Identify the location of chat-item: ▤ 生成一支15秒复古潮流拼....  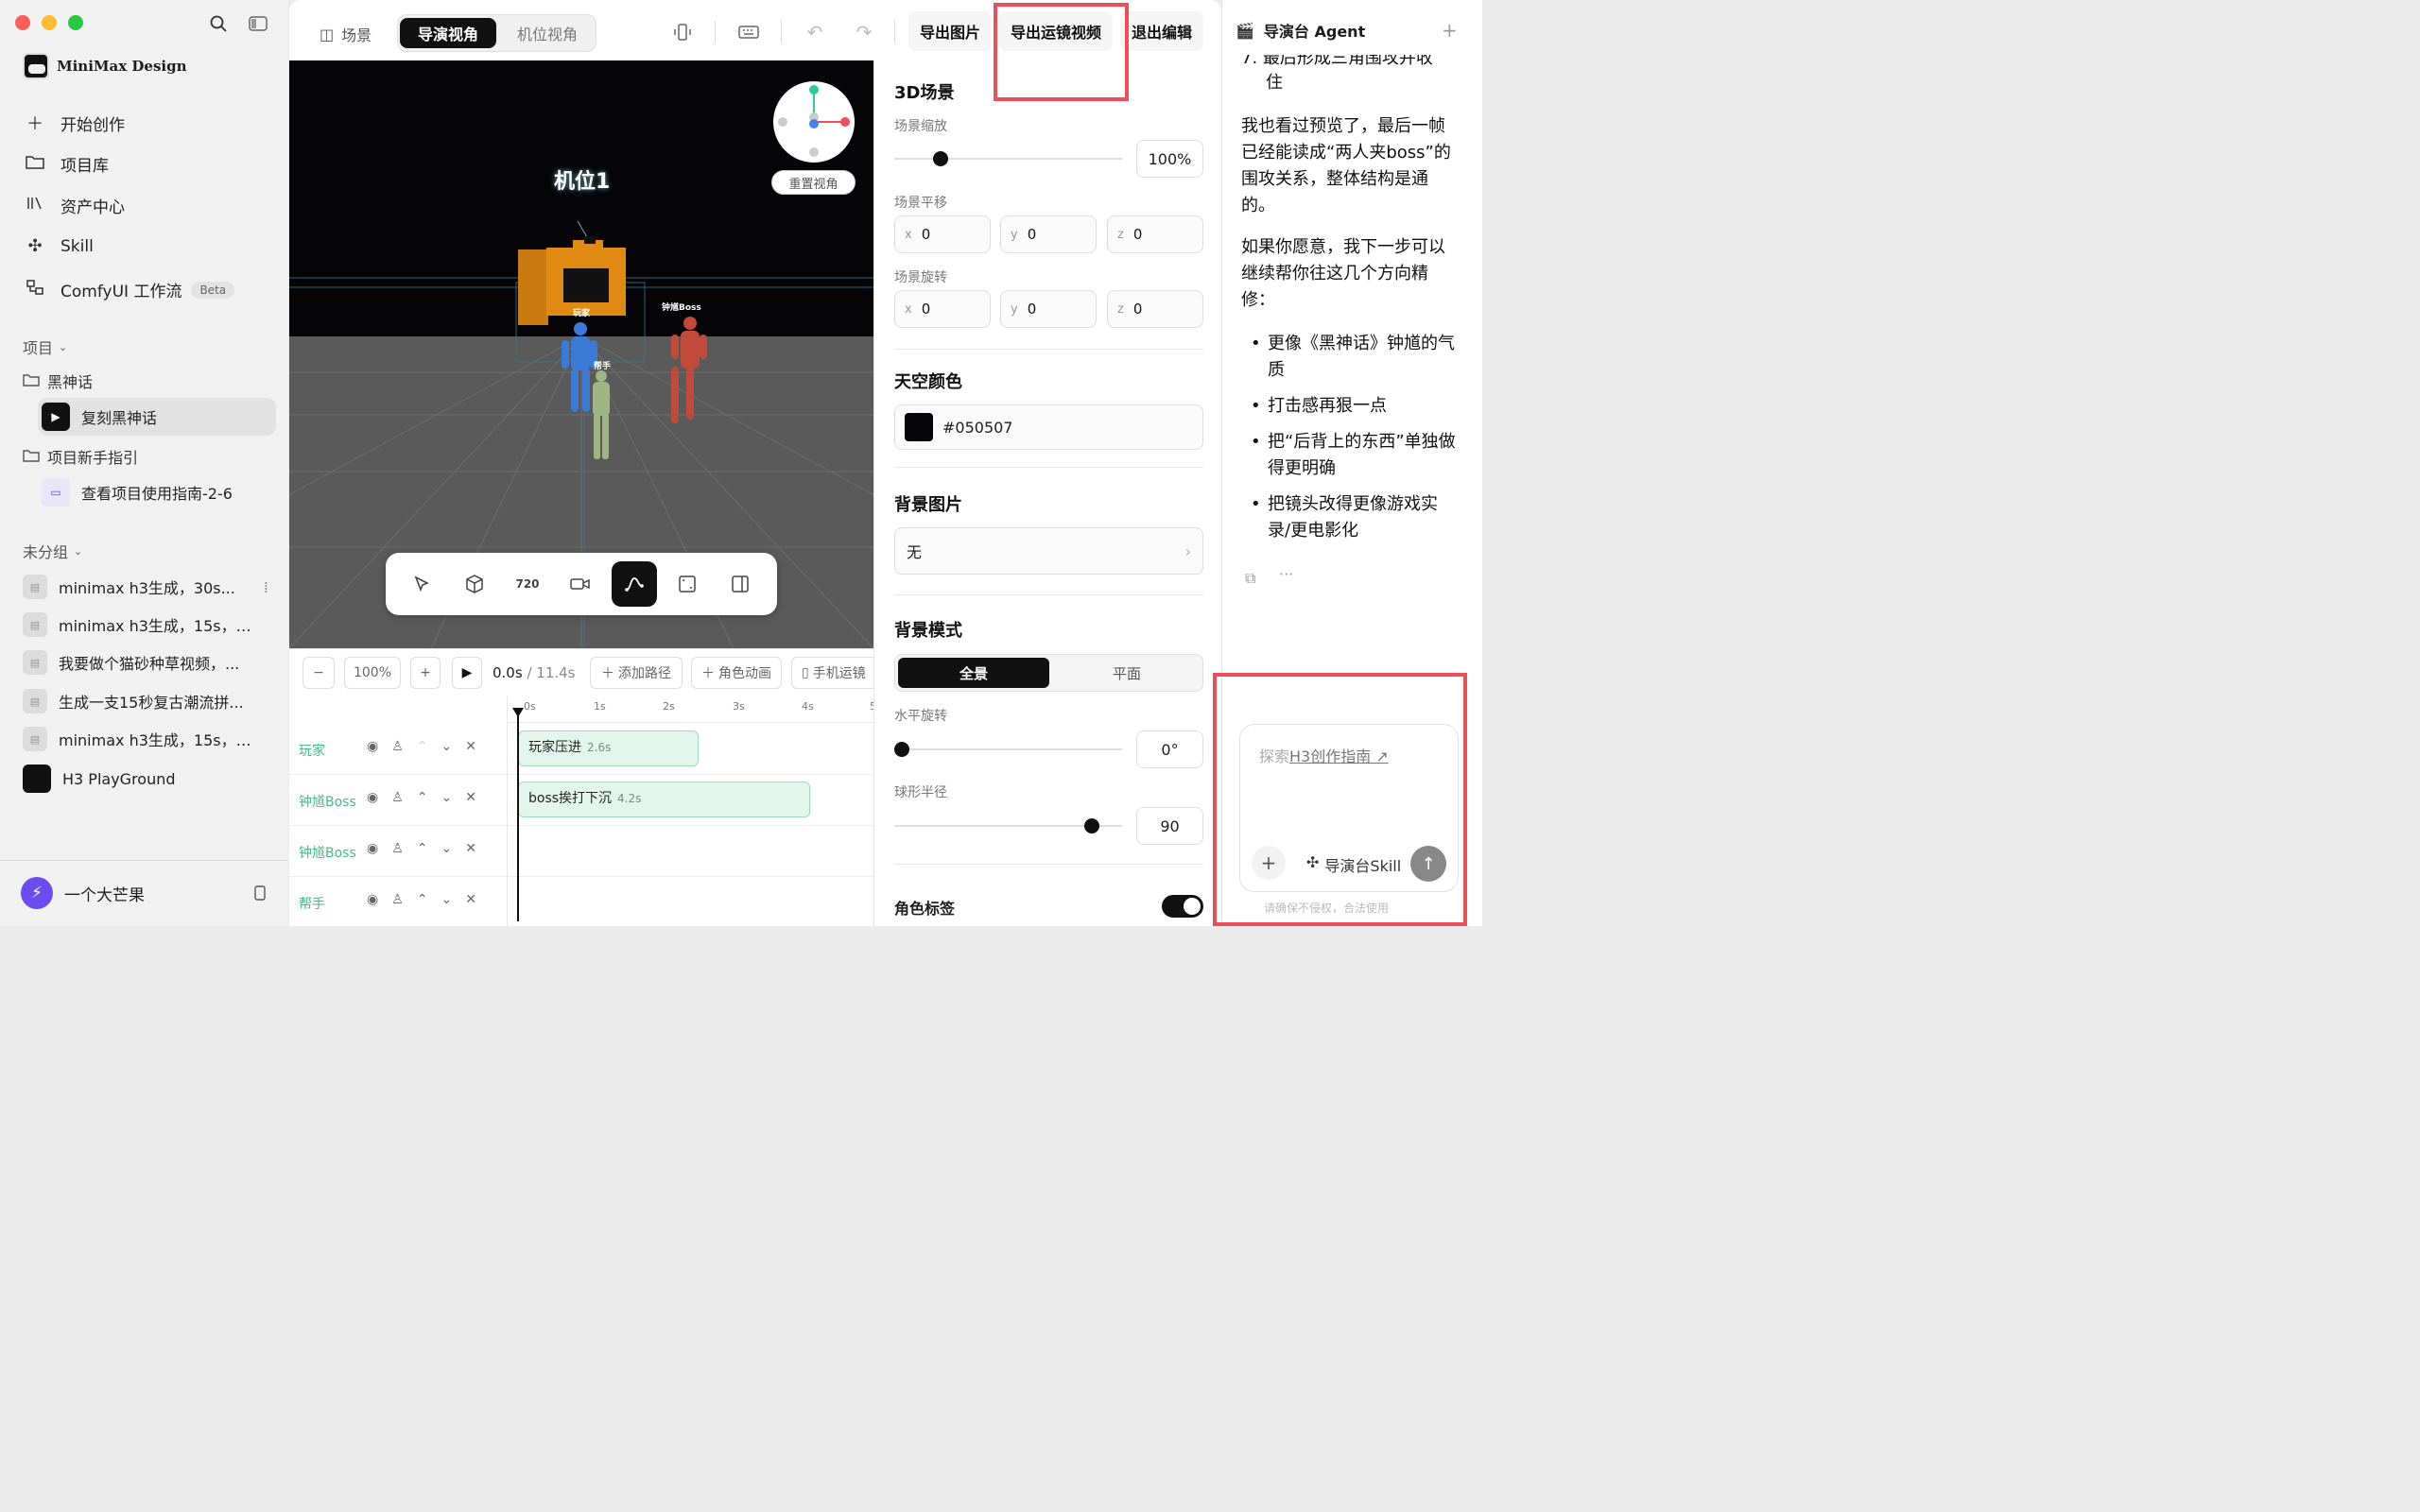
(145, 701).